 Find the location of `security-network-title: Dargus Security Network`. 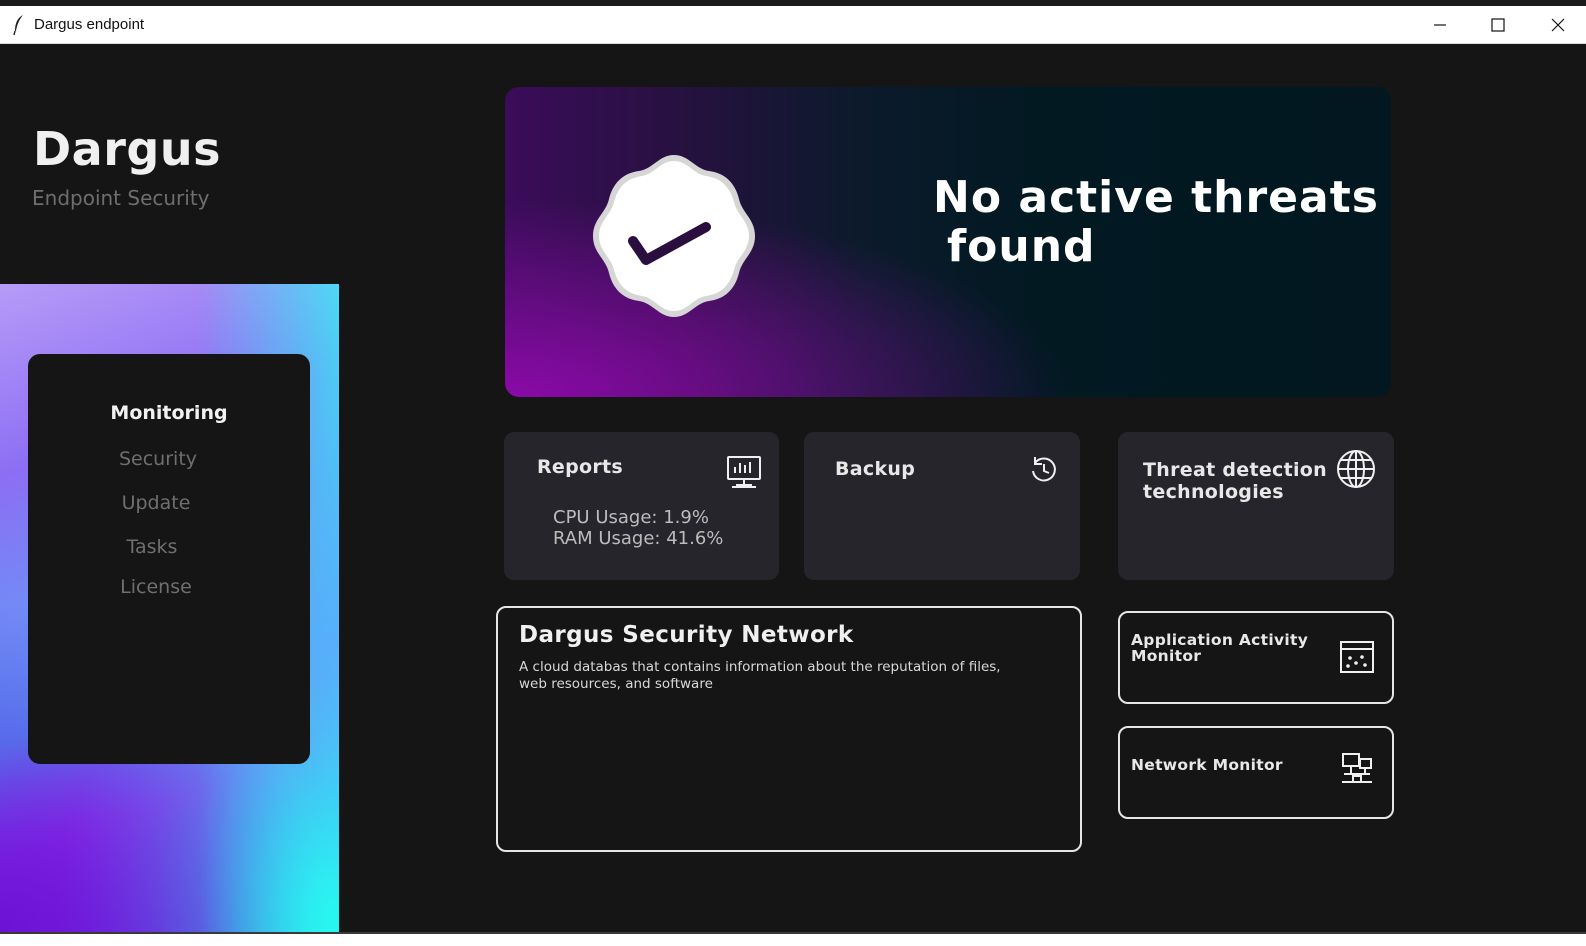

security-network-title: Dargus Security Network is located at coordinates (686, 635).